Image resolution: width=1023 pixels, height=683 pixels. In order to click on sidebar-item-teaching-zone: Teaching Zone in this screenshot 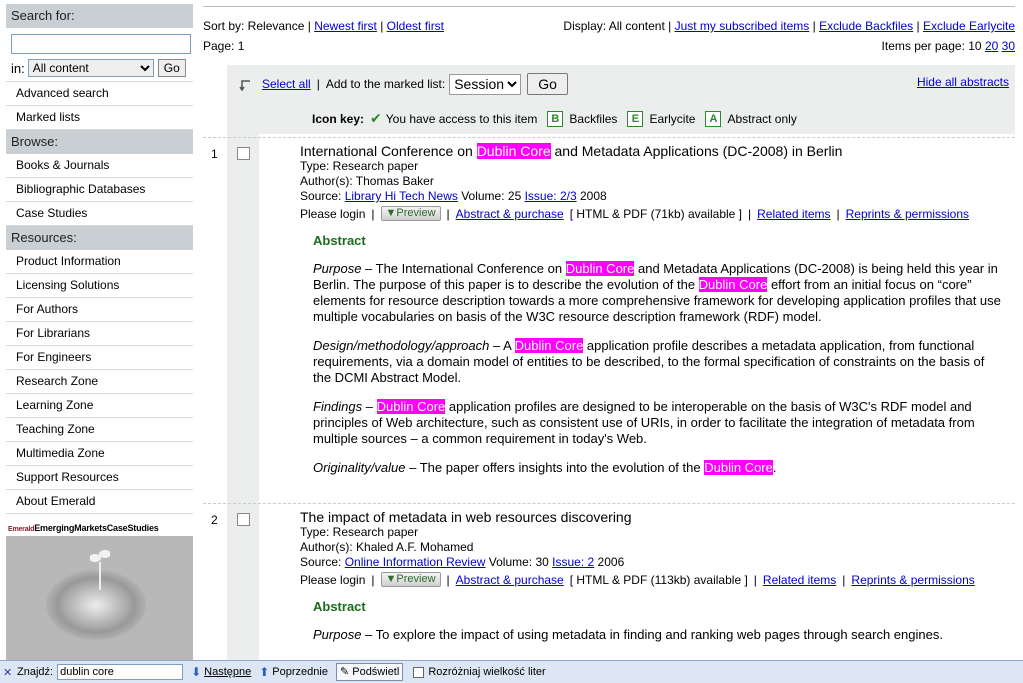, I will do `click(99, 430)`.